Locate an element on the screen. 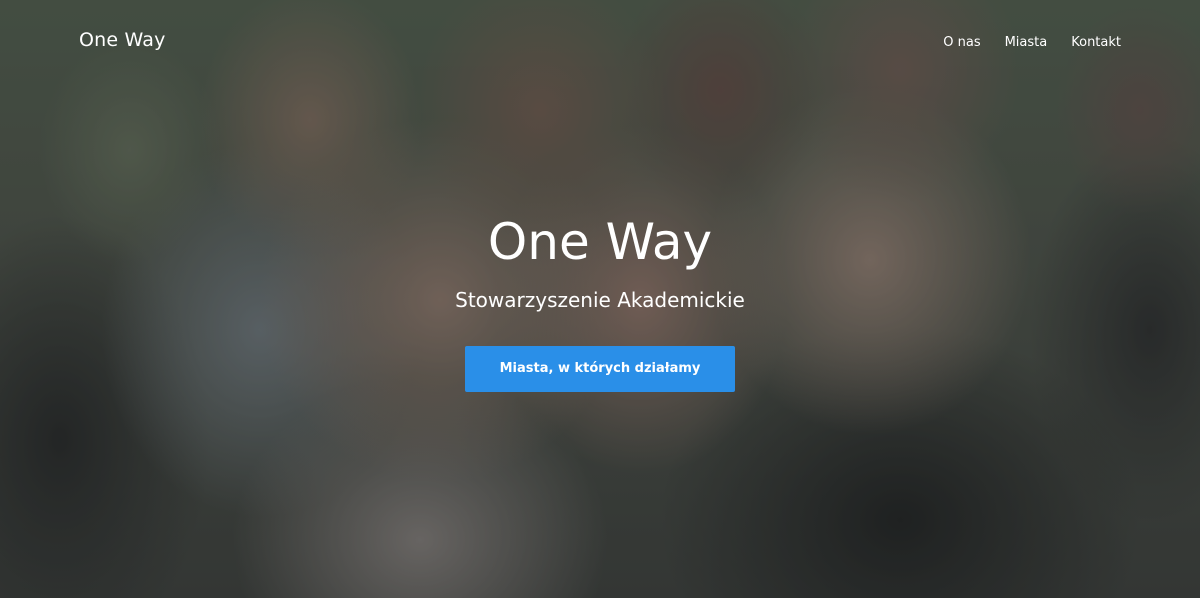 This screenshot has height=598, width=1200. cities-cta-button: Miasta, w których działamy is located at coordinates (600, 369).